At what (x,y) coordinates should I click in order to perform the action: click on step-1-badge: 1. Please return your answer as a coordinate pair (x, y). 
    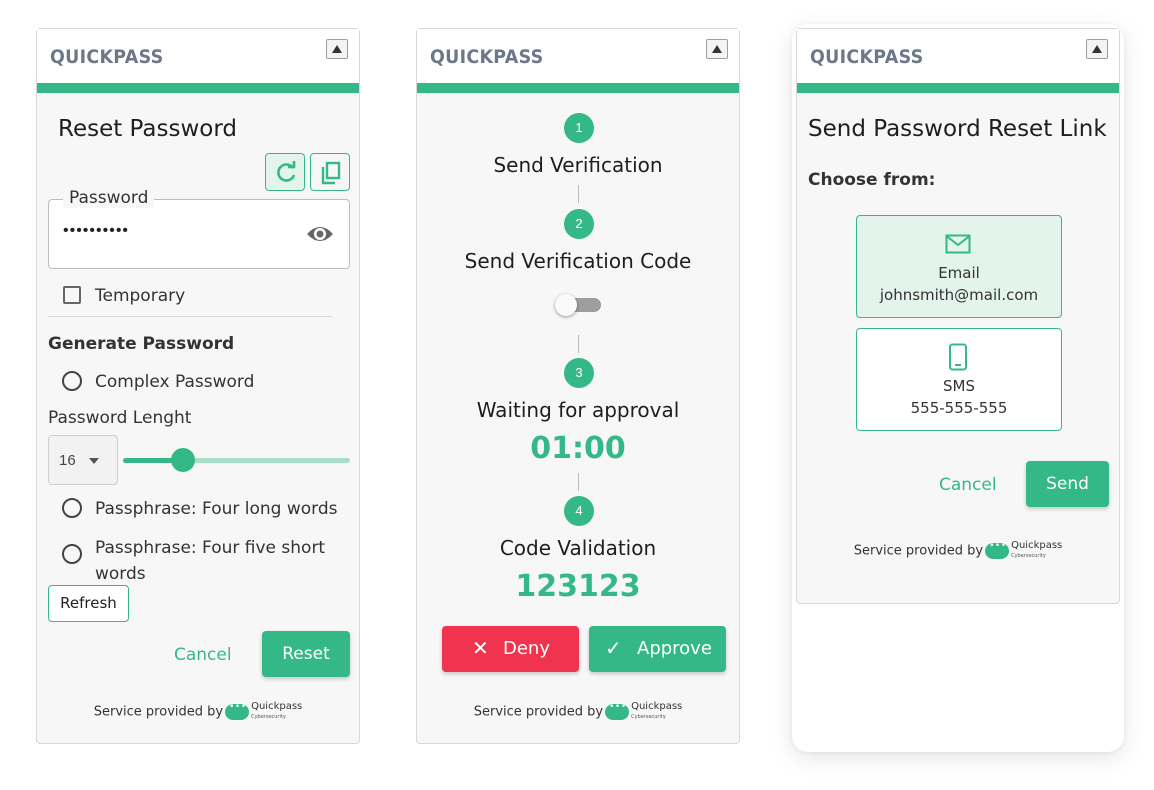
    Looking at the image, I should click on (579, 128).